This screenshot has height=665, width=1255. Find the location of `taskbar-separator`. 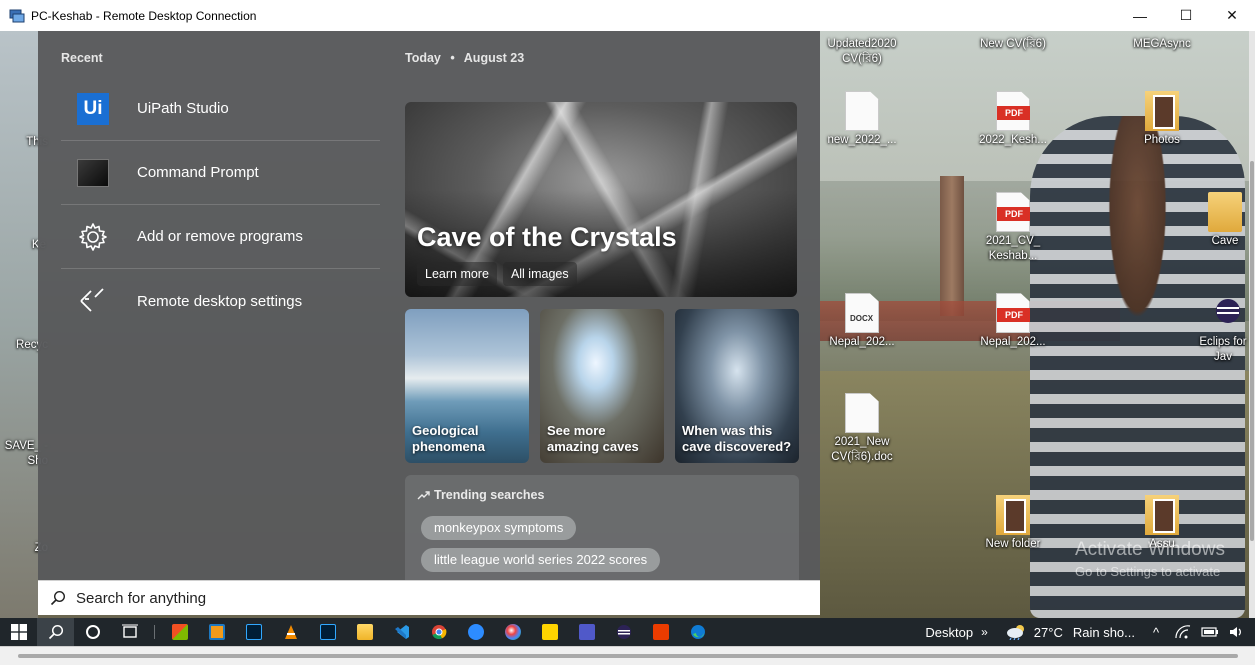

taskbar-separator is located at coordinates (154, 632).